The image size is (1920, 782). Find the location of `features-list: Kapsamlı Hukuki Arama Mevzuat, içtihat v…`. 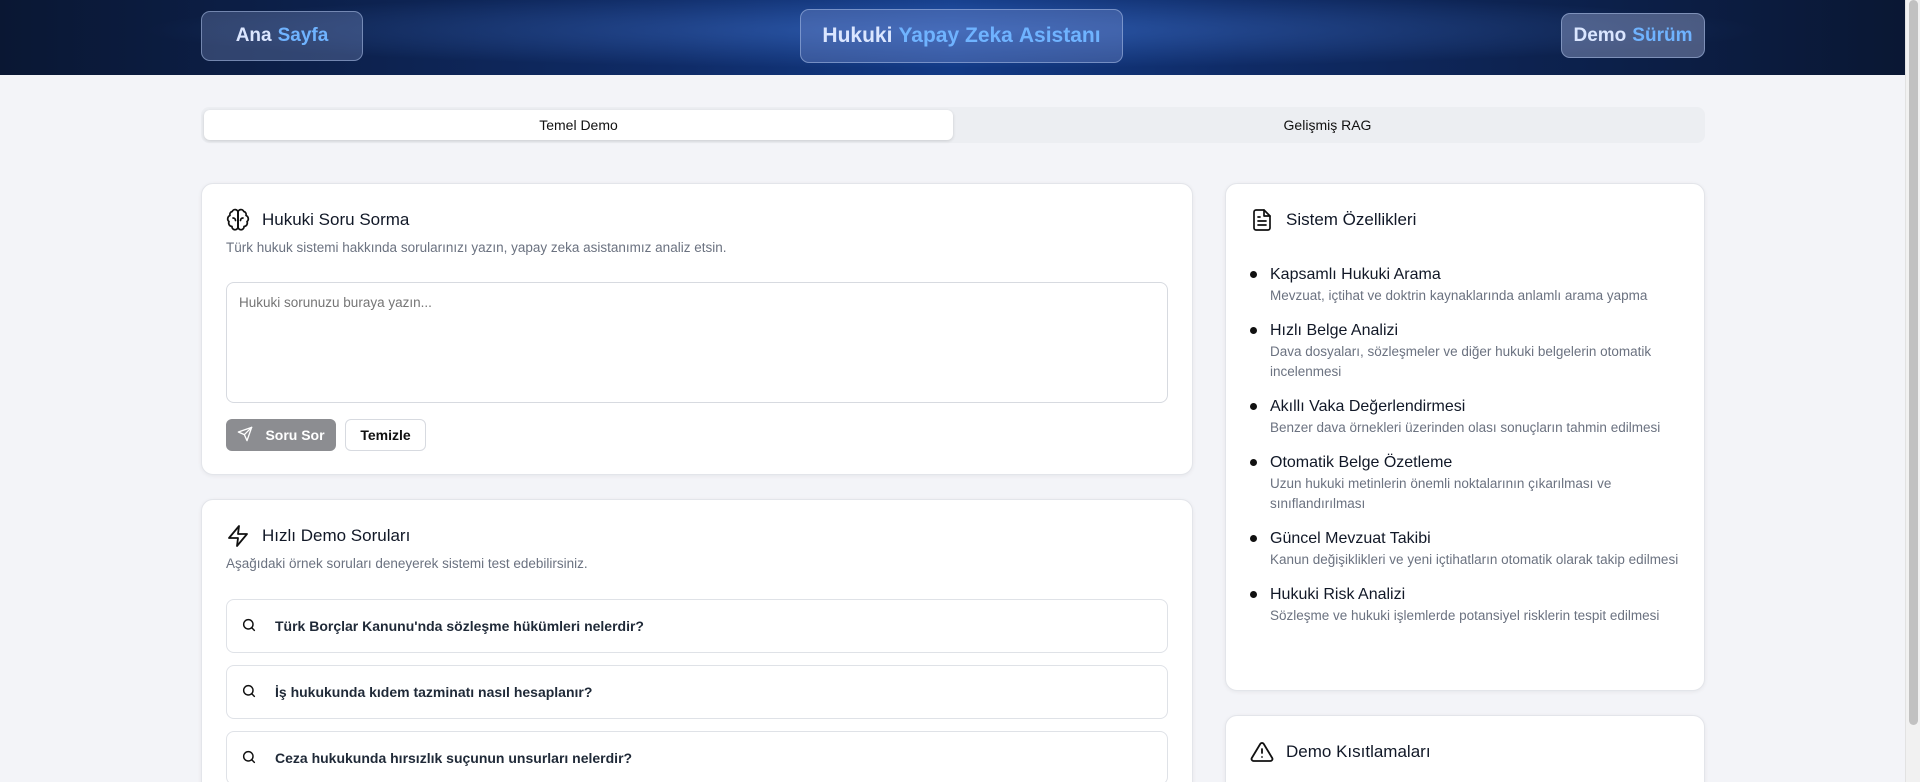

features-list: Kapsamlı Hukuki Arama Mevzuat, içtihat v… is located at coordinates (1470, 452).